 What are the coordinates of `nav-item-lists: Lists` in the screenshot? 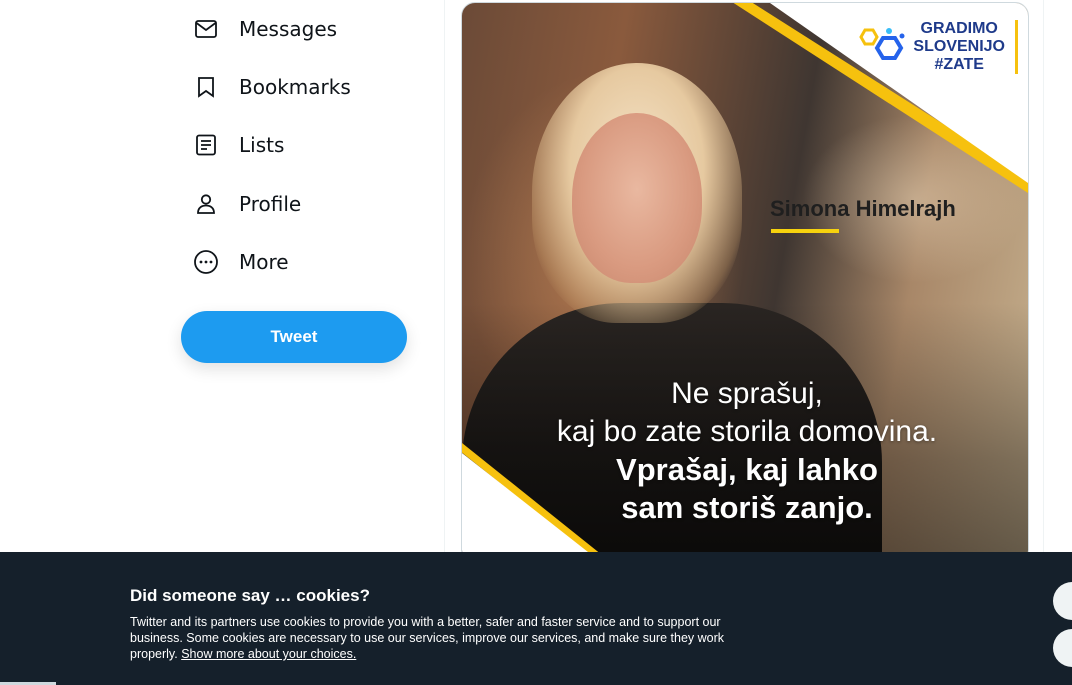 It's located at (310, 145).